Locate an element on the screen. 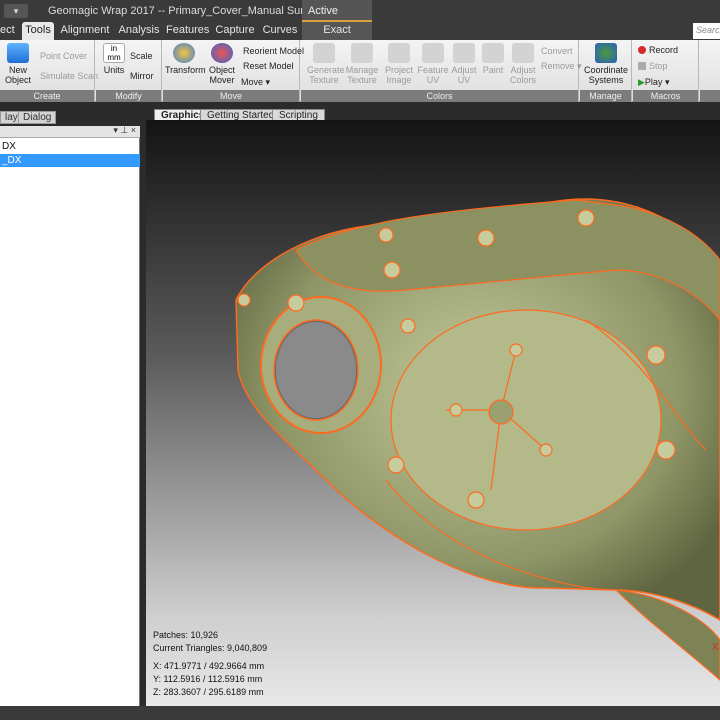 The height and width of the screenshot is (720, 720). transform-button: Transform is located at coordinates (185, 59).